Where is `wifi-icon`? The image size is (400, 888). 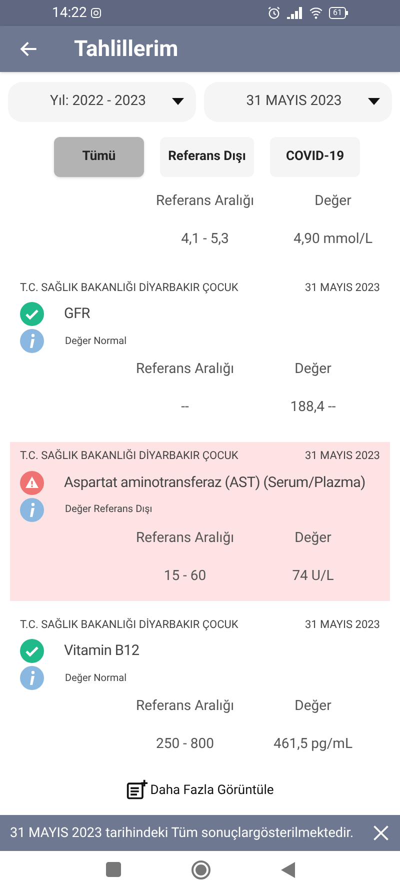
wifi-icon is located at coordinates (316, 13).